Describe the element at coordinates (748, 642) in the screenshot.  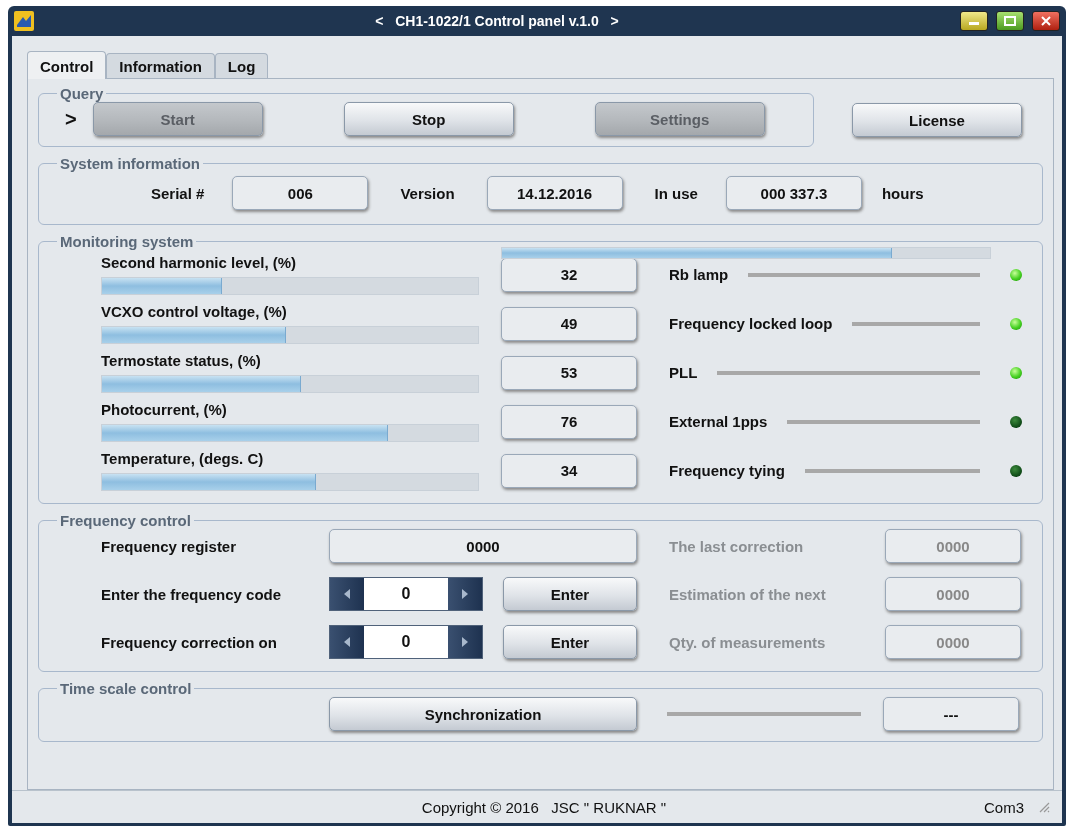
I see `readout-label: Qty. of measurements` at that location.